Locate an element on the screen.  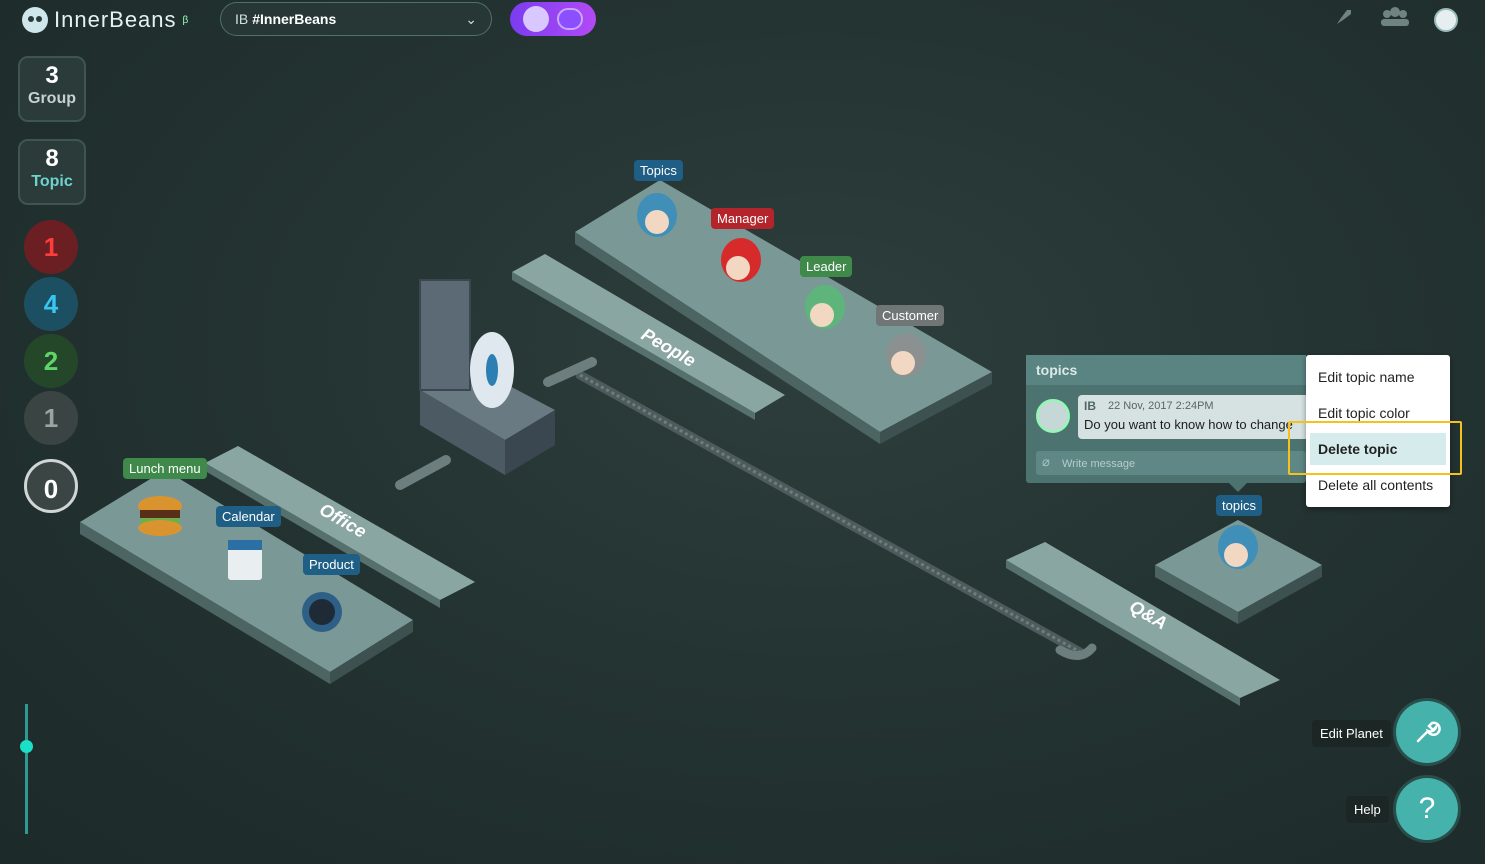
topic-label: Topic is located at coordinates (52, 181).